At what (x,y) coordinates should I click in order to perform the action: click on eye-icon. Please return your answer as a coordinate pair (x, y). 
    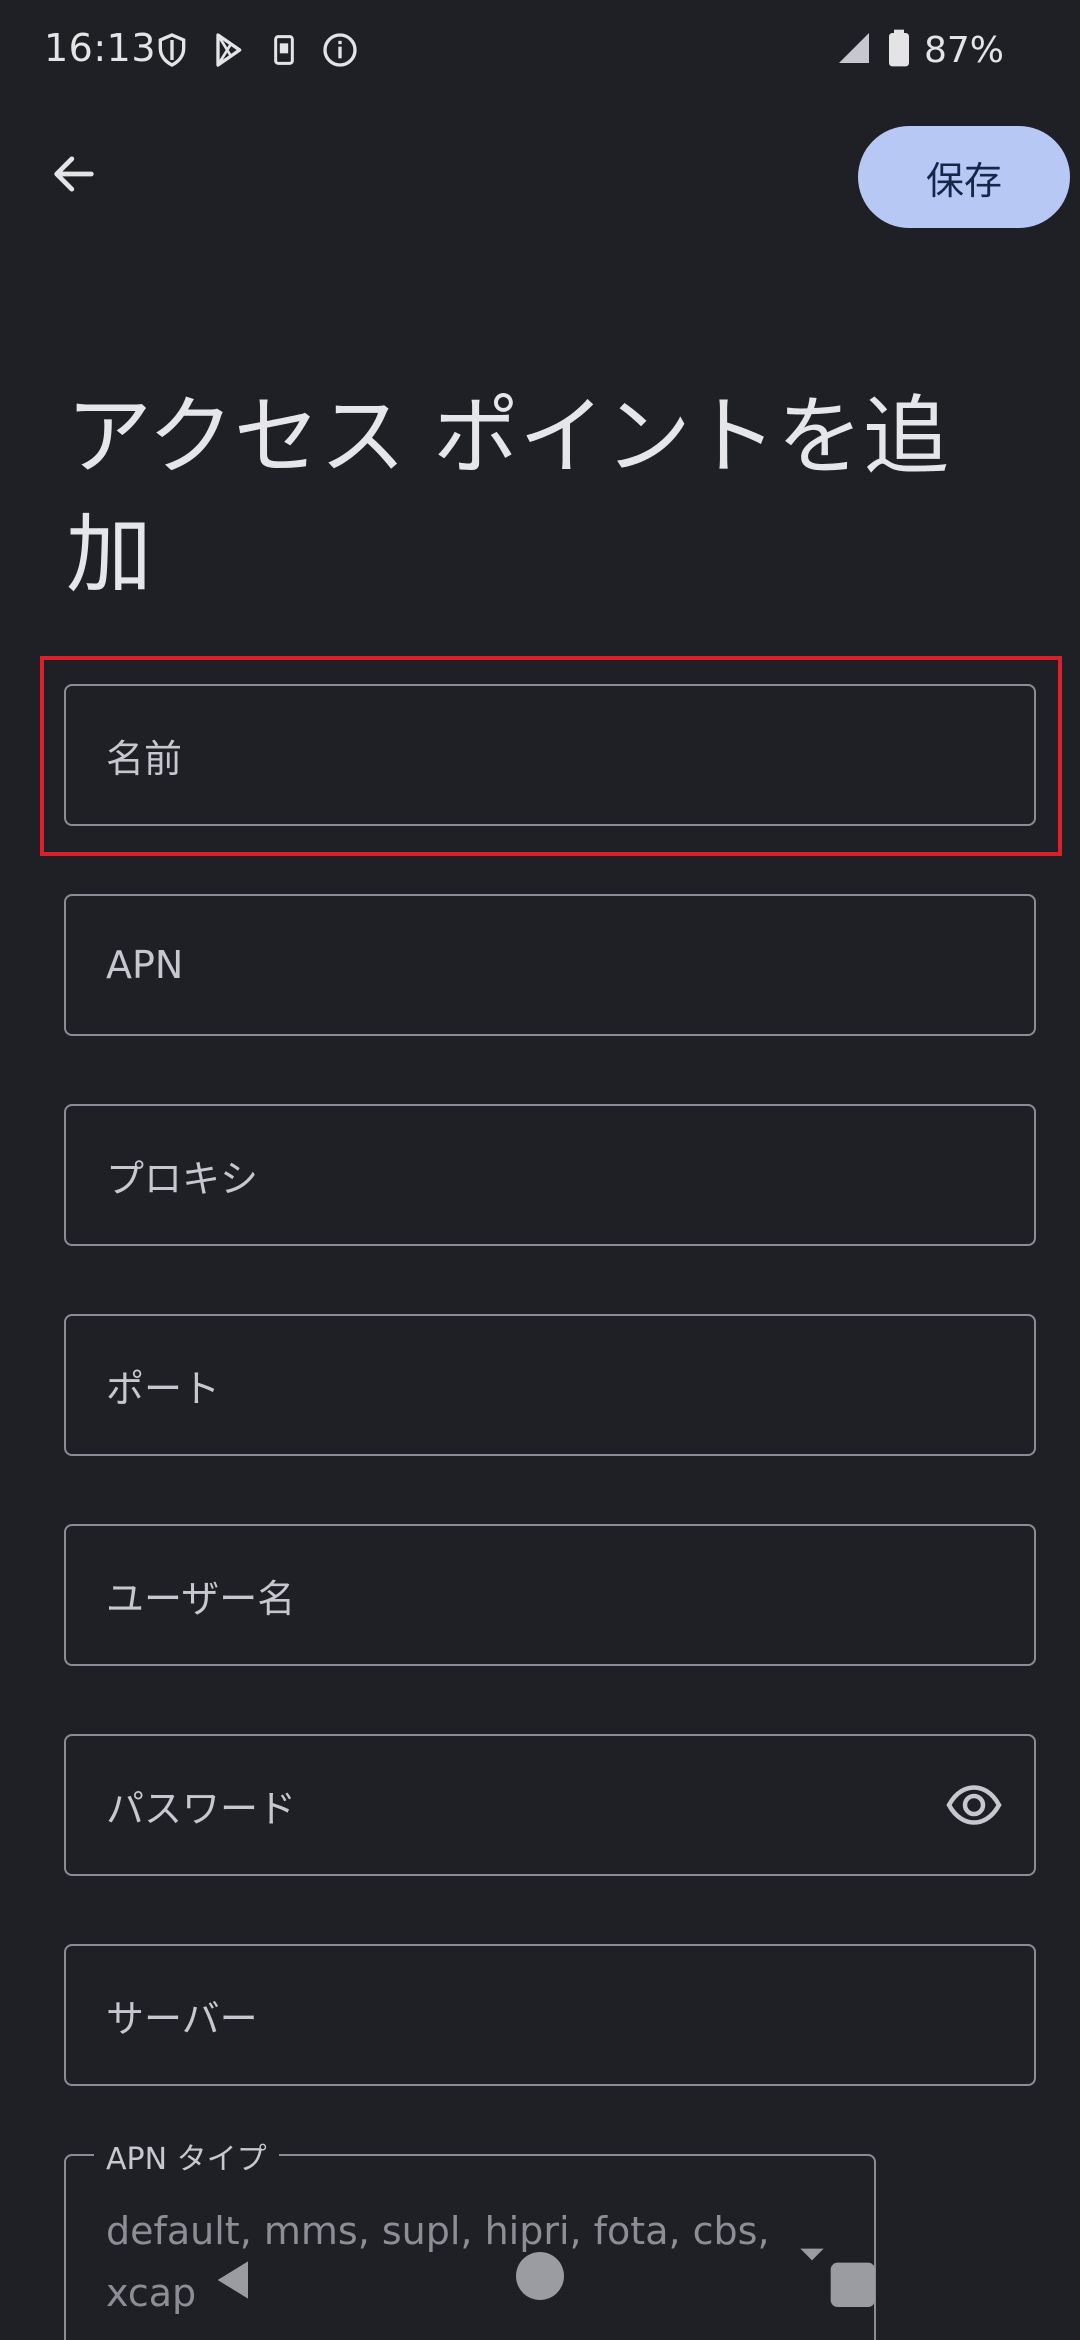
    Looking at the image, I should click on (974, 1805).